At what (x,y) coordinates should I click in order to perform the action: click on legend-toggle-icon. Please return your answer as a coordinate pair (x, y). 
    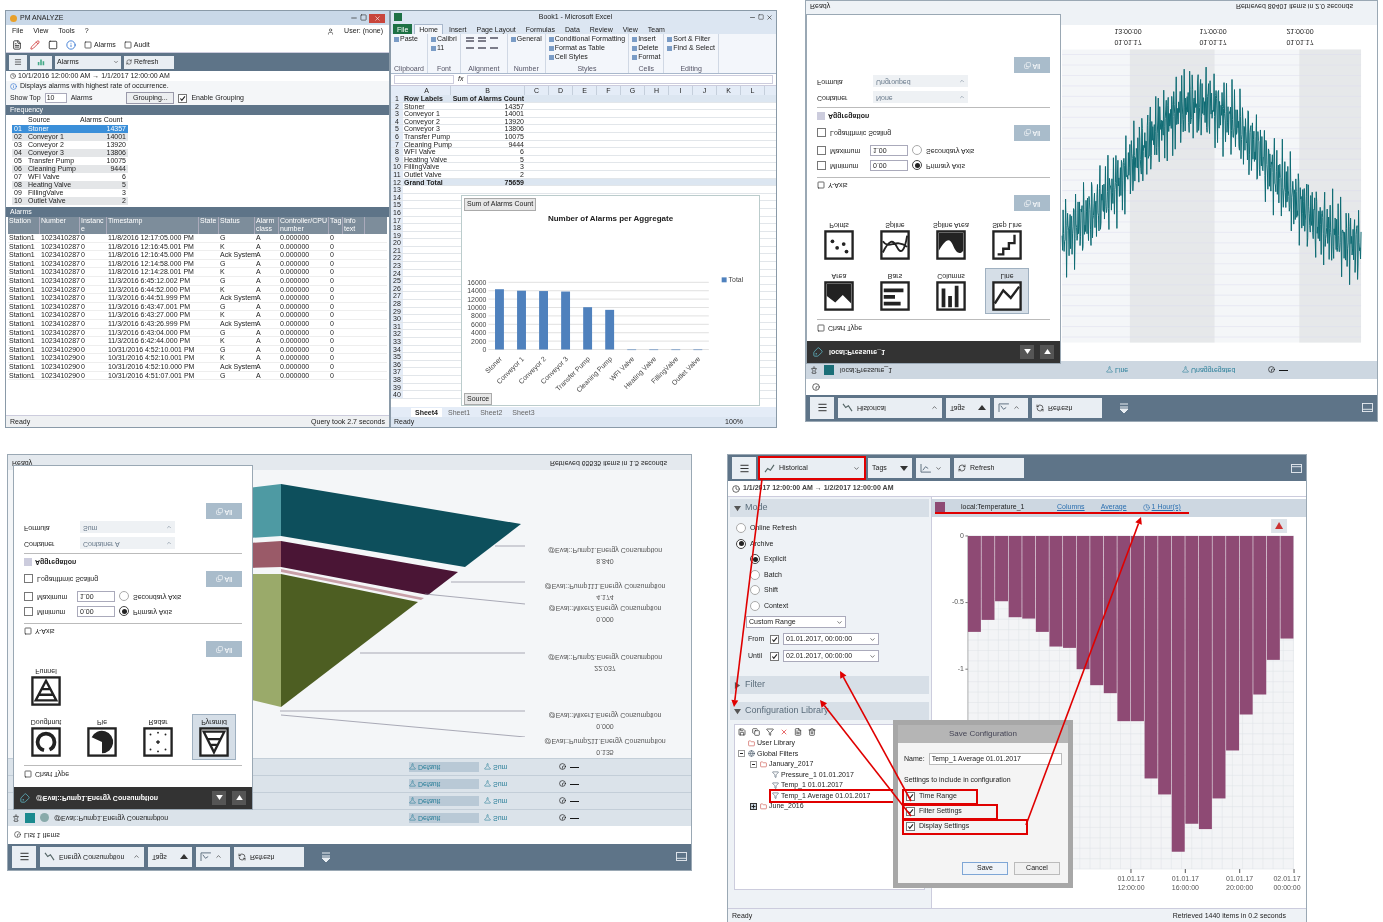
    Looking at the image, I should click on (1279, 526).